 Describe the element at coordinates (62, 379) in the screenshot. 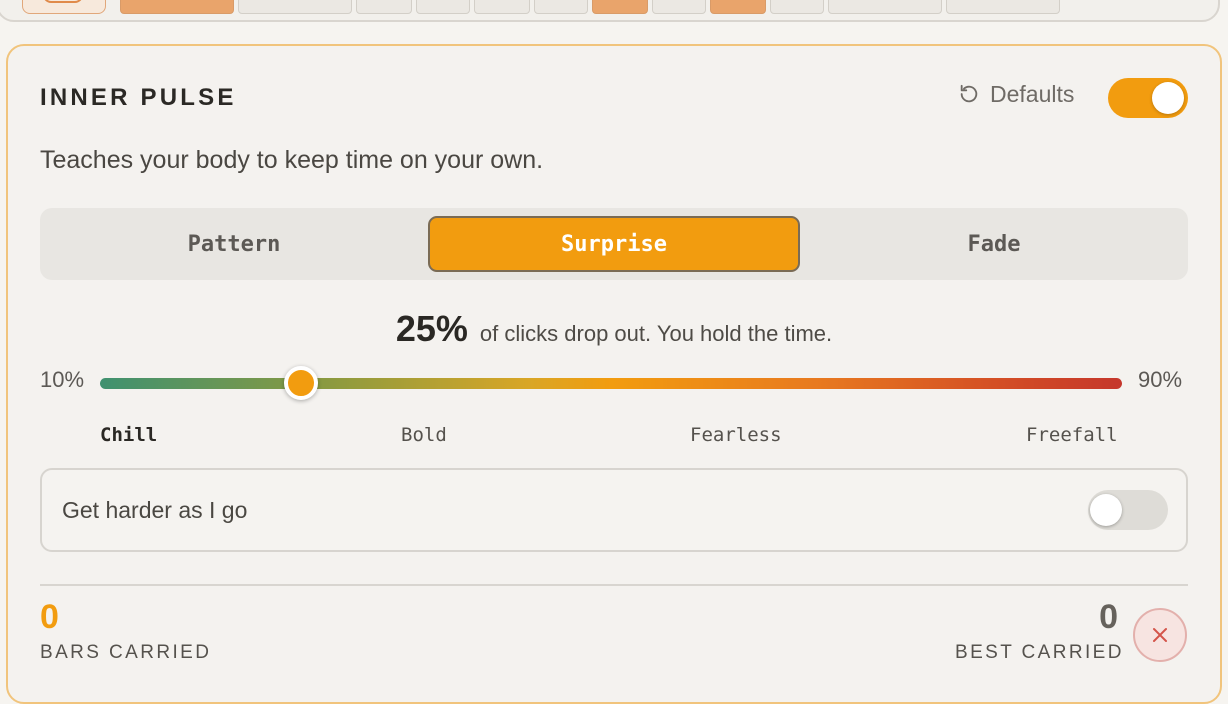

I see `slider-min-label: 10%` at that location.